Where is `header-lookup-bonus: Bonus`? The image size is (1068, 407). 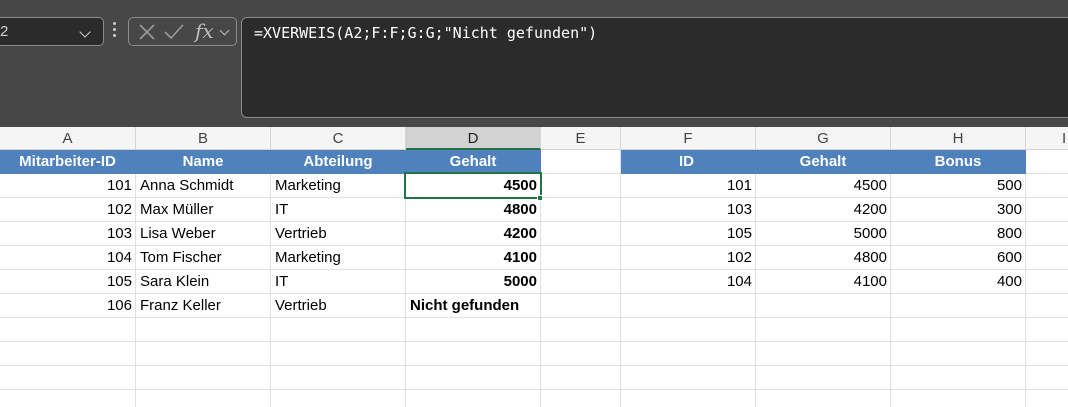 header-lookup-bonus: Bonus is located at coordinates (958, 162).